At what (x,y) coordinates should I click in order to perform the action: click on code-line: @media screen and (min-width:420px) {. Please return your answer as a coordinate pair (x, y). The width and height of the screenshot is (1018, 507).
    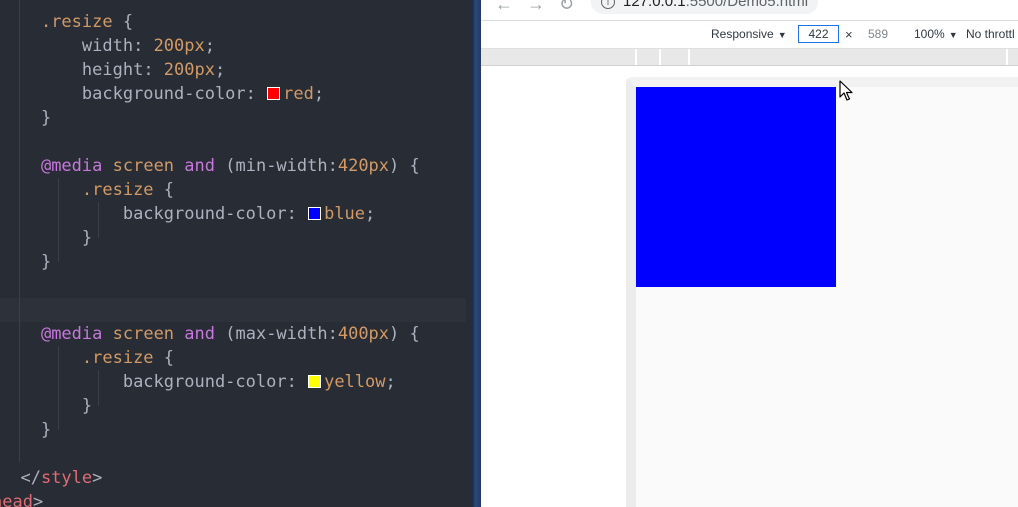
    Looking at the image, I should click on (210, 166).